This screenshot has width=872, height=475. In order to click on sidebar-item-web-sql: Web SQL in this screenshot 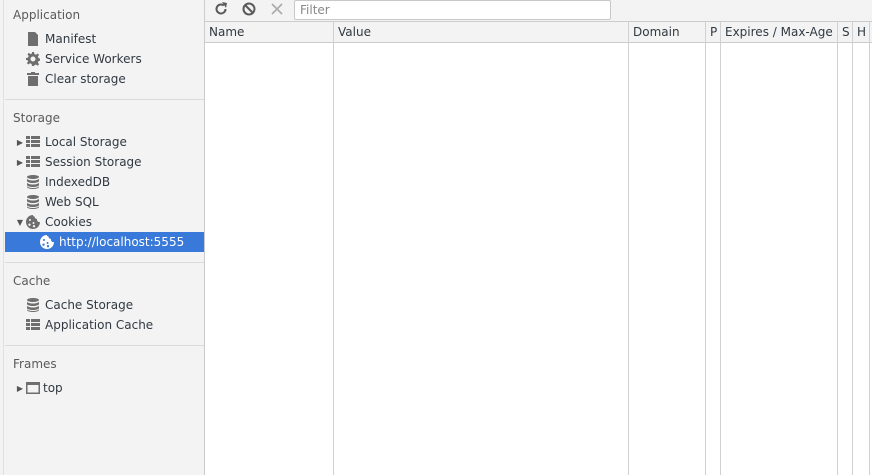, I will do `click(104, 202)`.